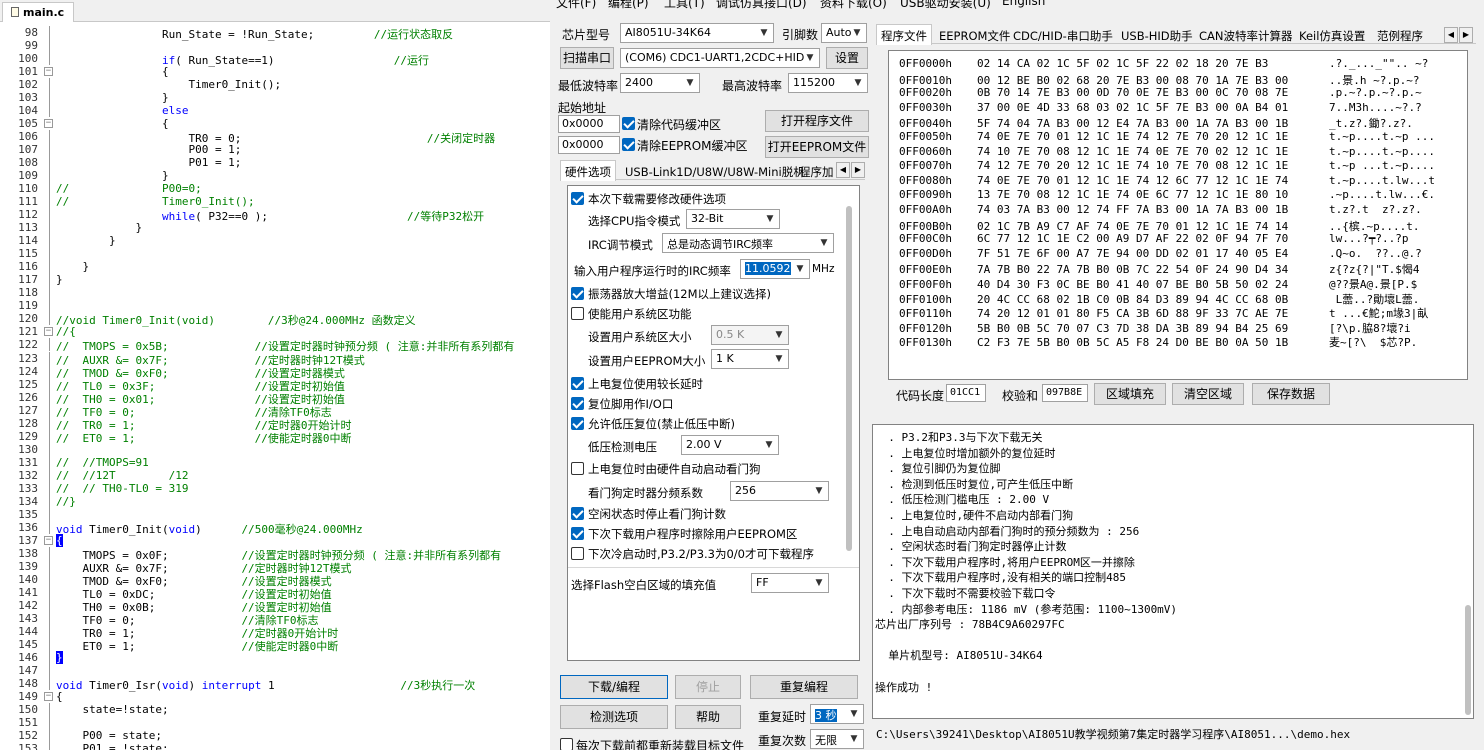 The image size is (1484, 750). I want to click on menu-english: English, so click(1023, 4).